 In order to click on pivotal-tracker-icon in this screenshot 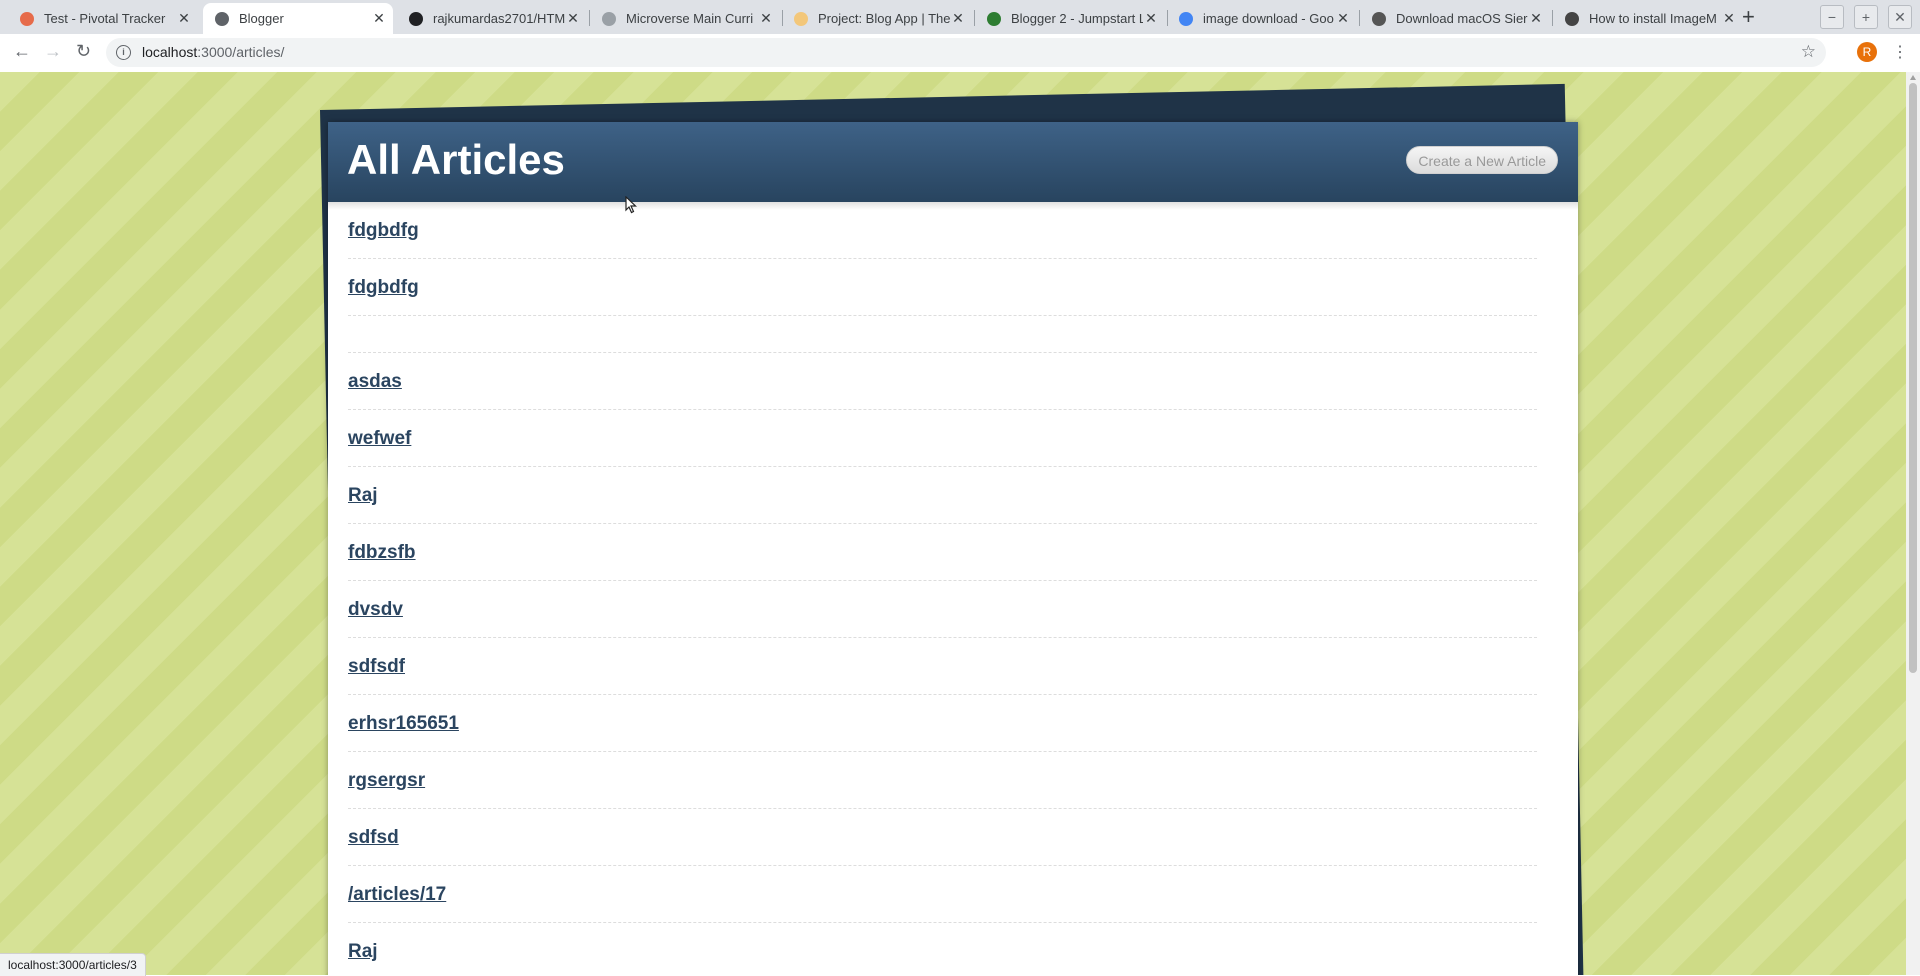, I will do `click(27, 18)`.